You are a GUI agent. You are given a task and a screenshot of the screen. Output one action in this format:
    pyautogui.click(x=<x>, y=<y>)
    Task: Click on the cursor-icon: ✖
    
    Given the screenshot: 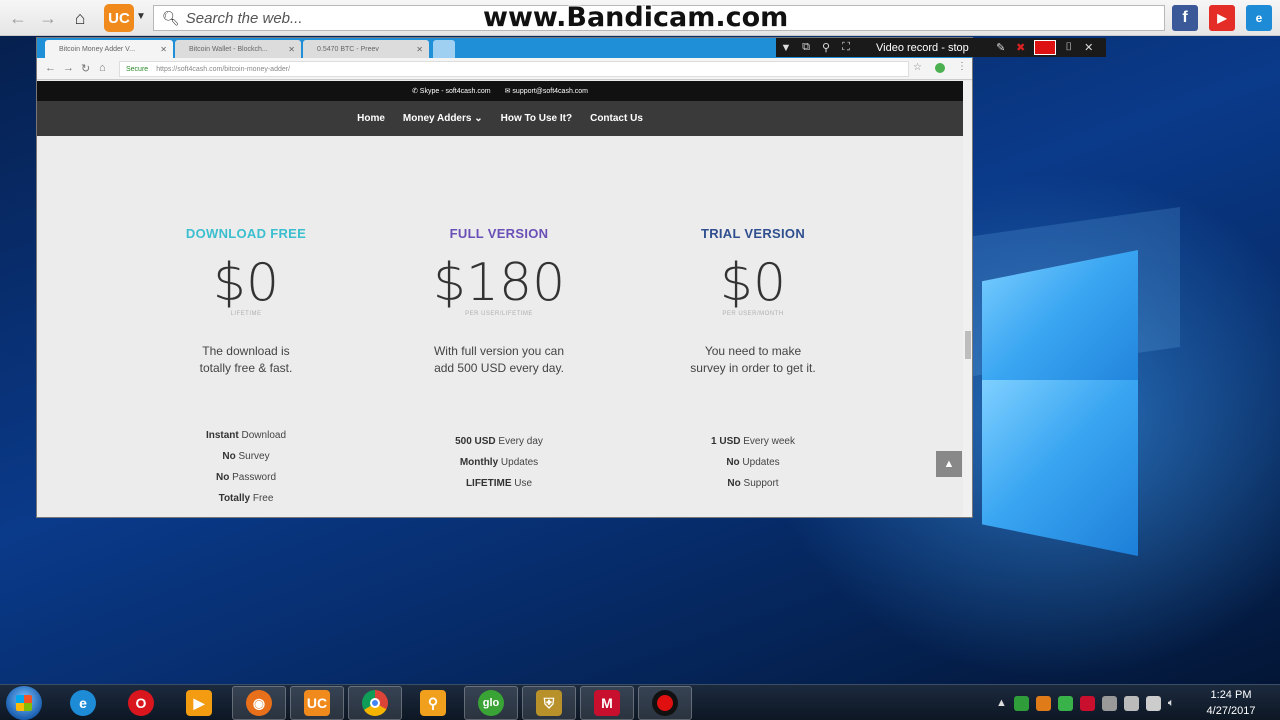 What is the action you would take?
    pyautogui.click(x=1021, y=47)
    